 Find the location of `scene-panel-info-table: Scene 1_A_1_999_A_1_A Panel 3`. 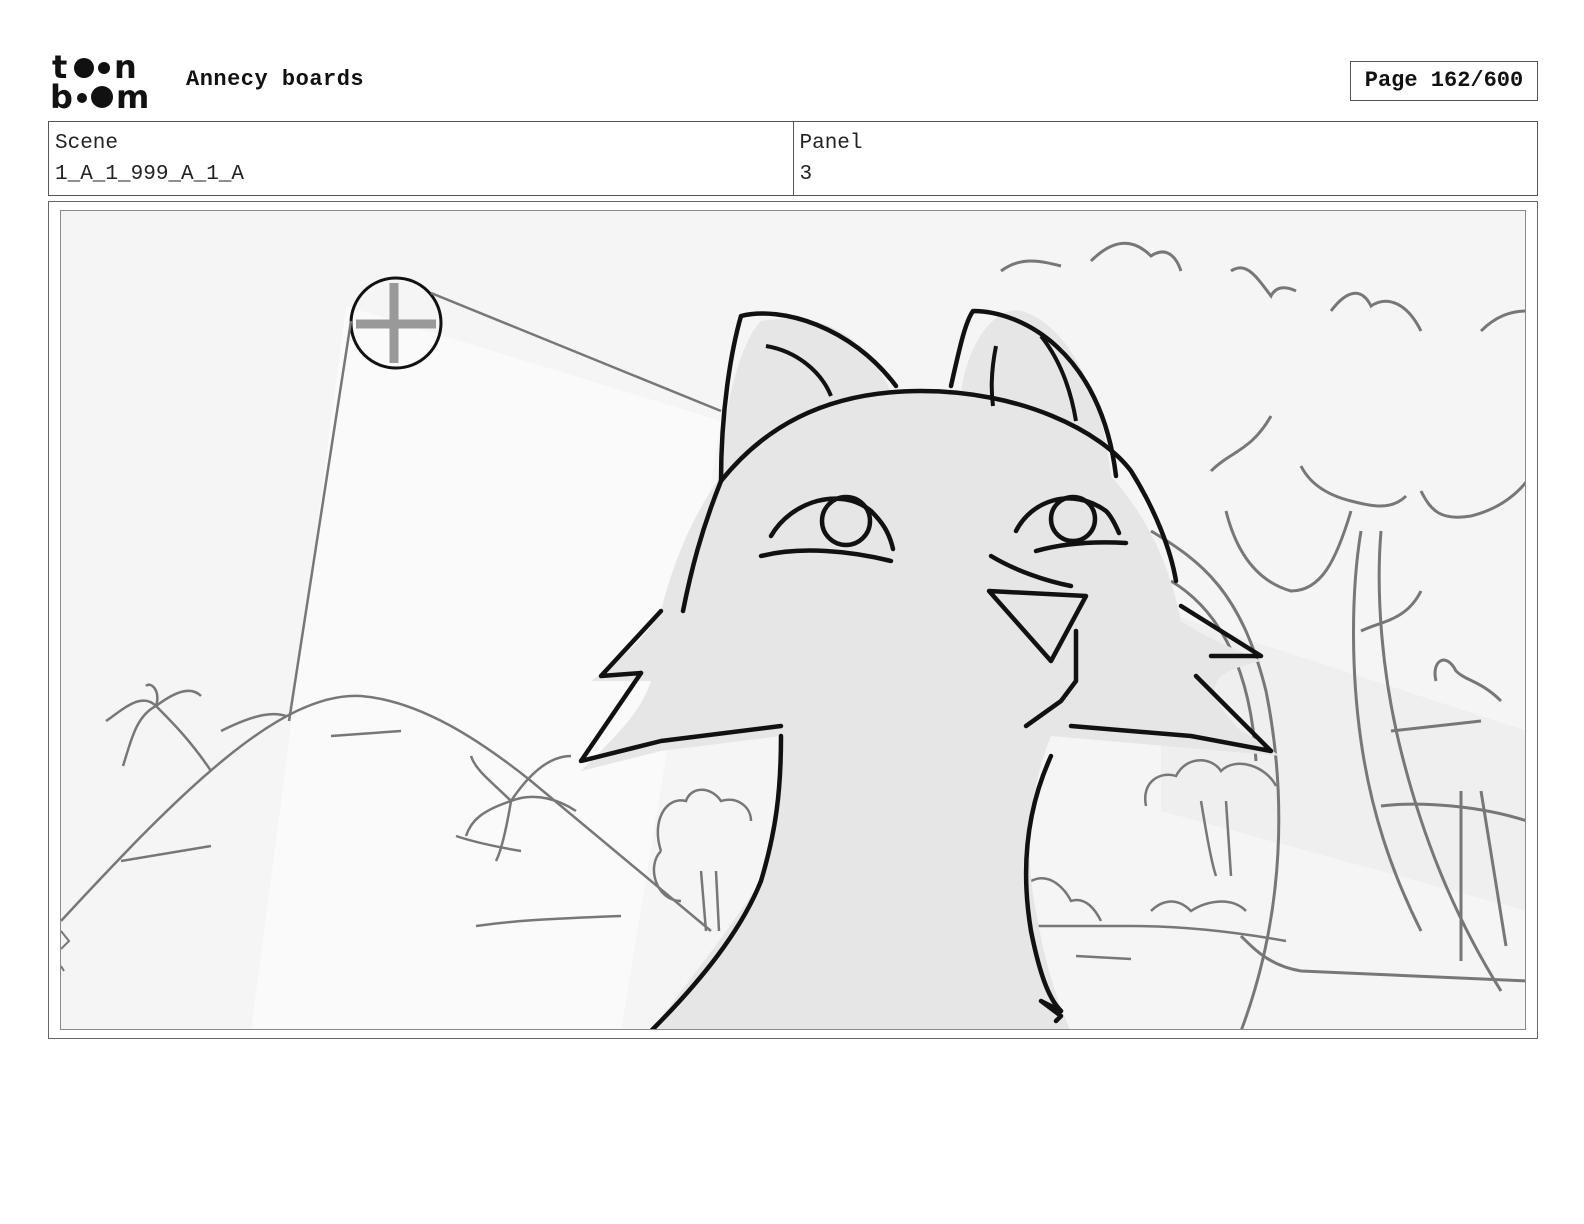

scene-panel-info-table: Scene 1_A_1_999_A_1_A Panel 3 is located at coordinates (793, 158).